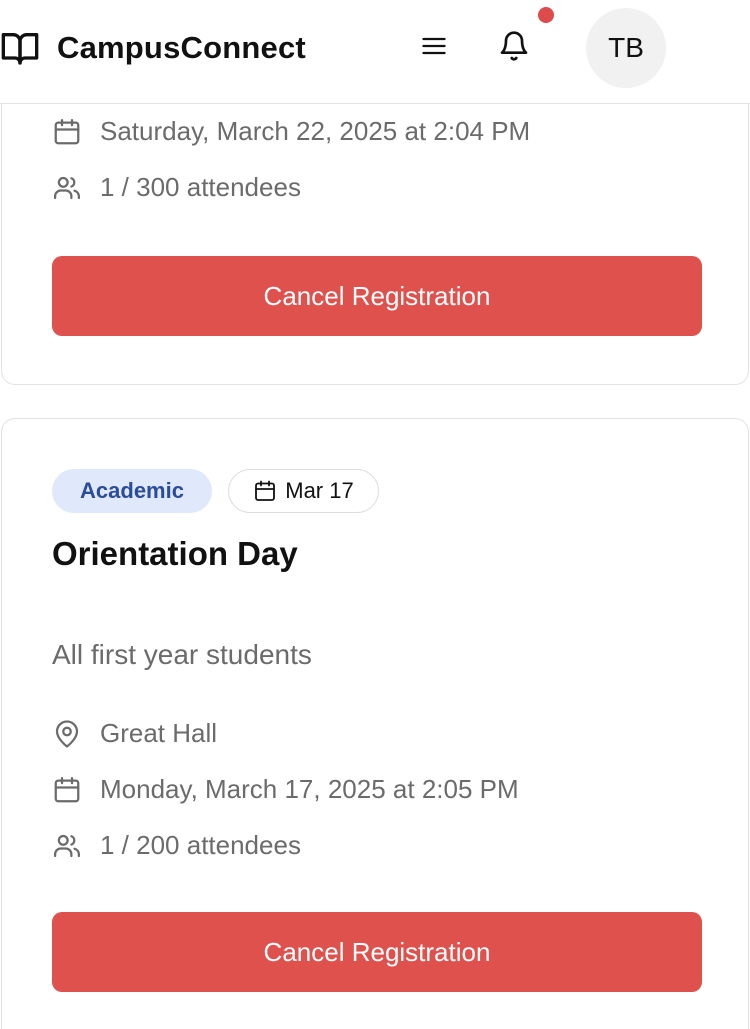 This screenshot has height=1029, width=750. What do you see at coordinates (315, 131) in the screenshot?
I see `event-datetime: Saturday, March 22, 2025 at 2:04 PM` at bounding box center [315, 131].